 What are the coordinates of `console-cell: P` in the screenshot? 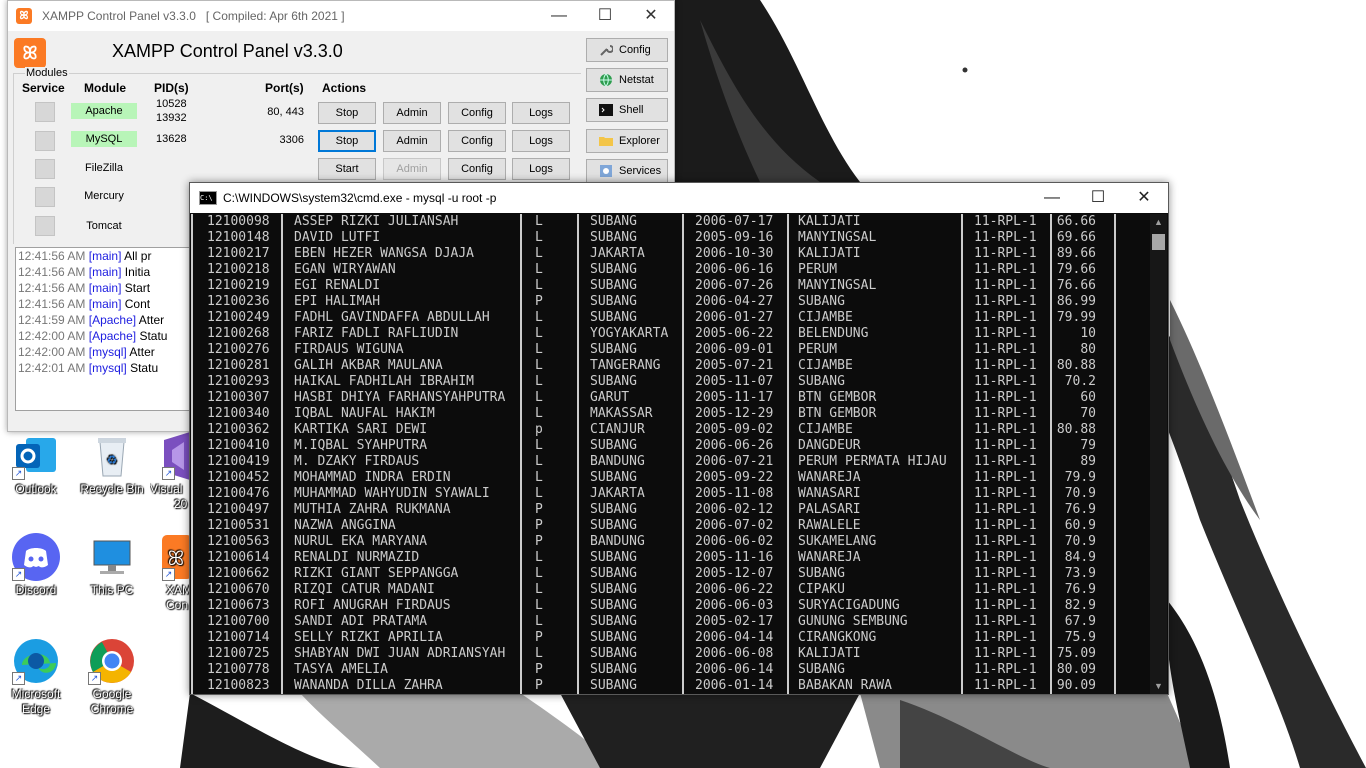 It's located at (539, 685).